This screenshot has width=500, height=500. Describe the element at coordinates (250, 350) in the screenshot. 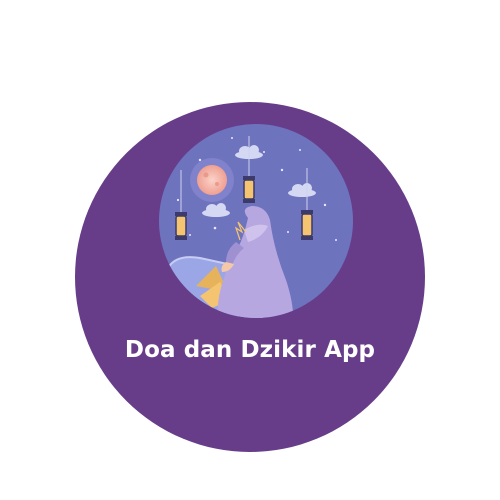

I see `app-name-label: Doa dan Dzikir App` at that location.